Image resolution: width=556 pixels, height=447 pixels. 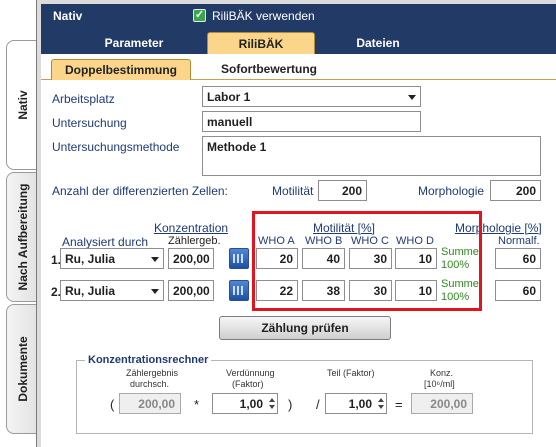 I want to click on normalf-header: Normalf., so click(x=519, y=241).